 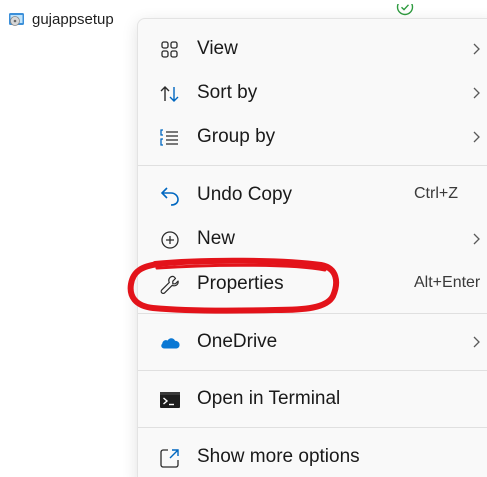 What do you see at coordinates (312, 284) in the screenshot?
I see `menu-item-properties: Properties Alt+Enter` at bounding box center [312, 284].